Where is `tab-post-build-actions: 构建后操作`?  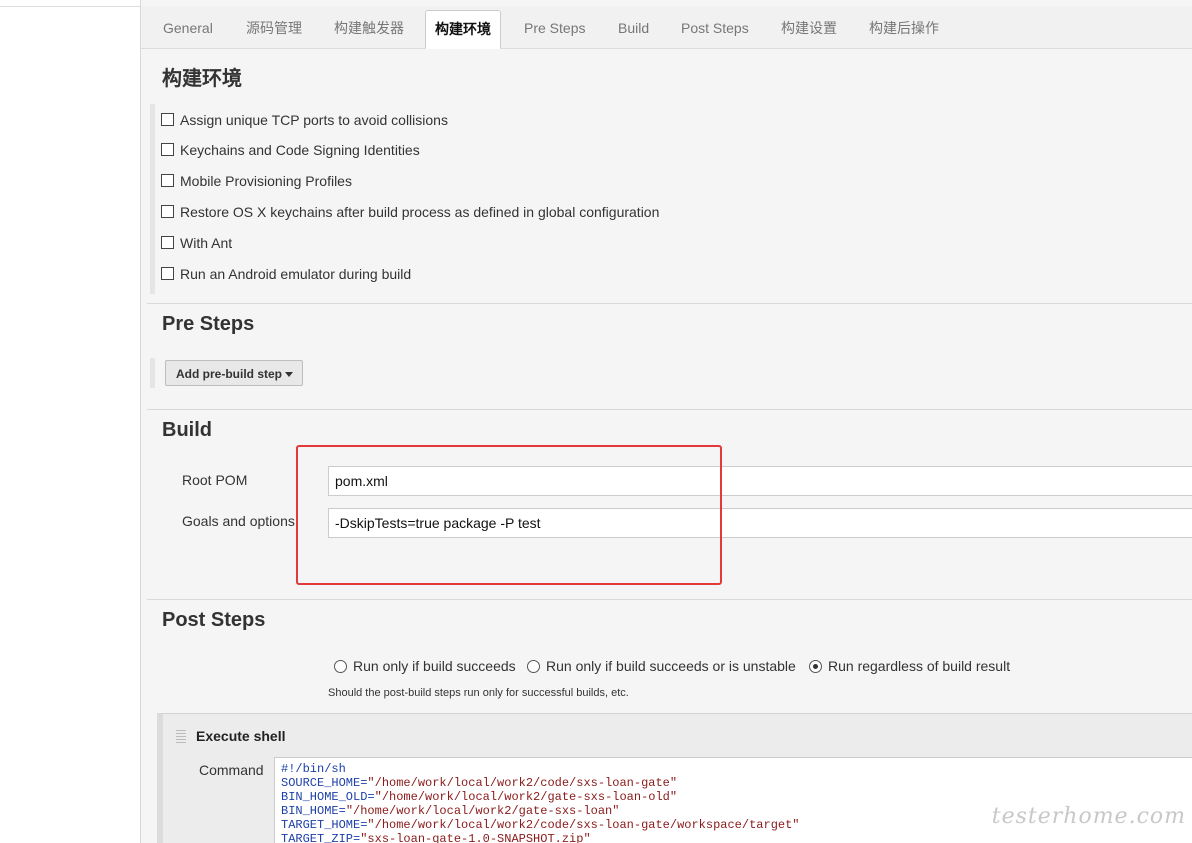 tab-post-build-actions: 构建后操作 is located at coordinates (904, 29).